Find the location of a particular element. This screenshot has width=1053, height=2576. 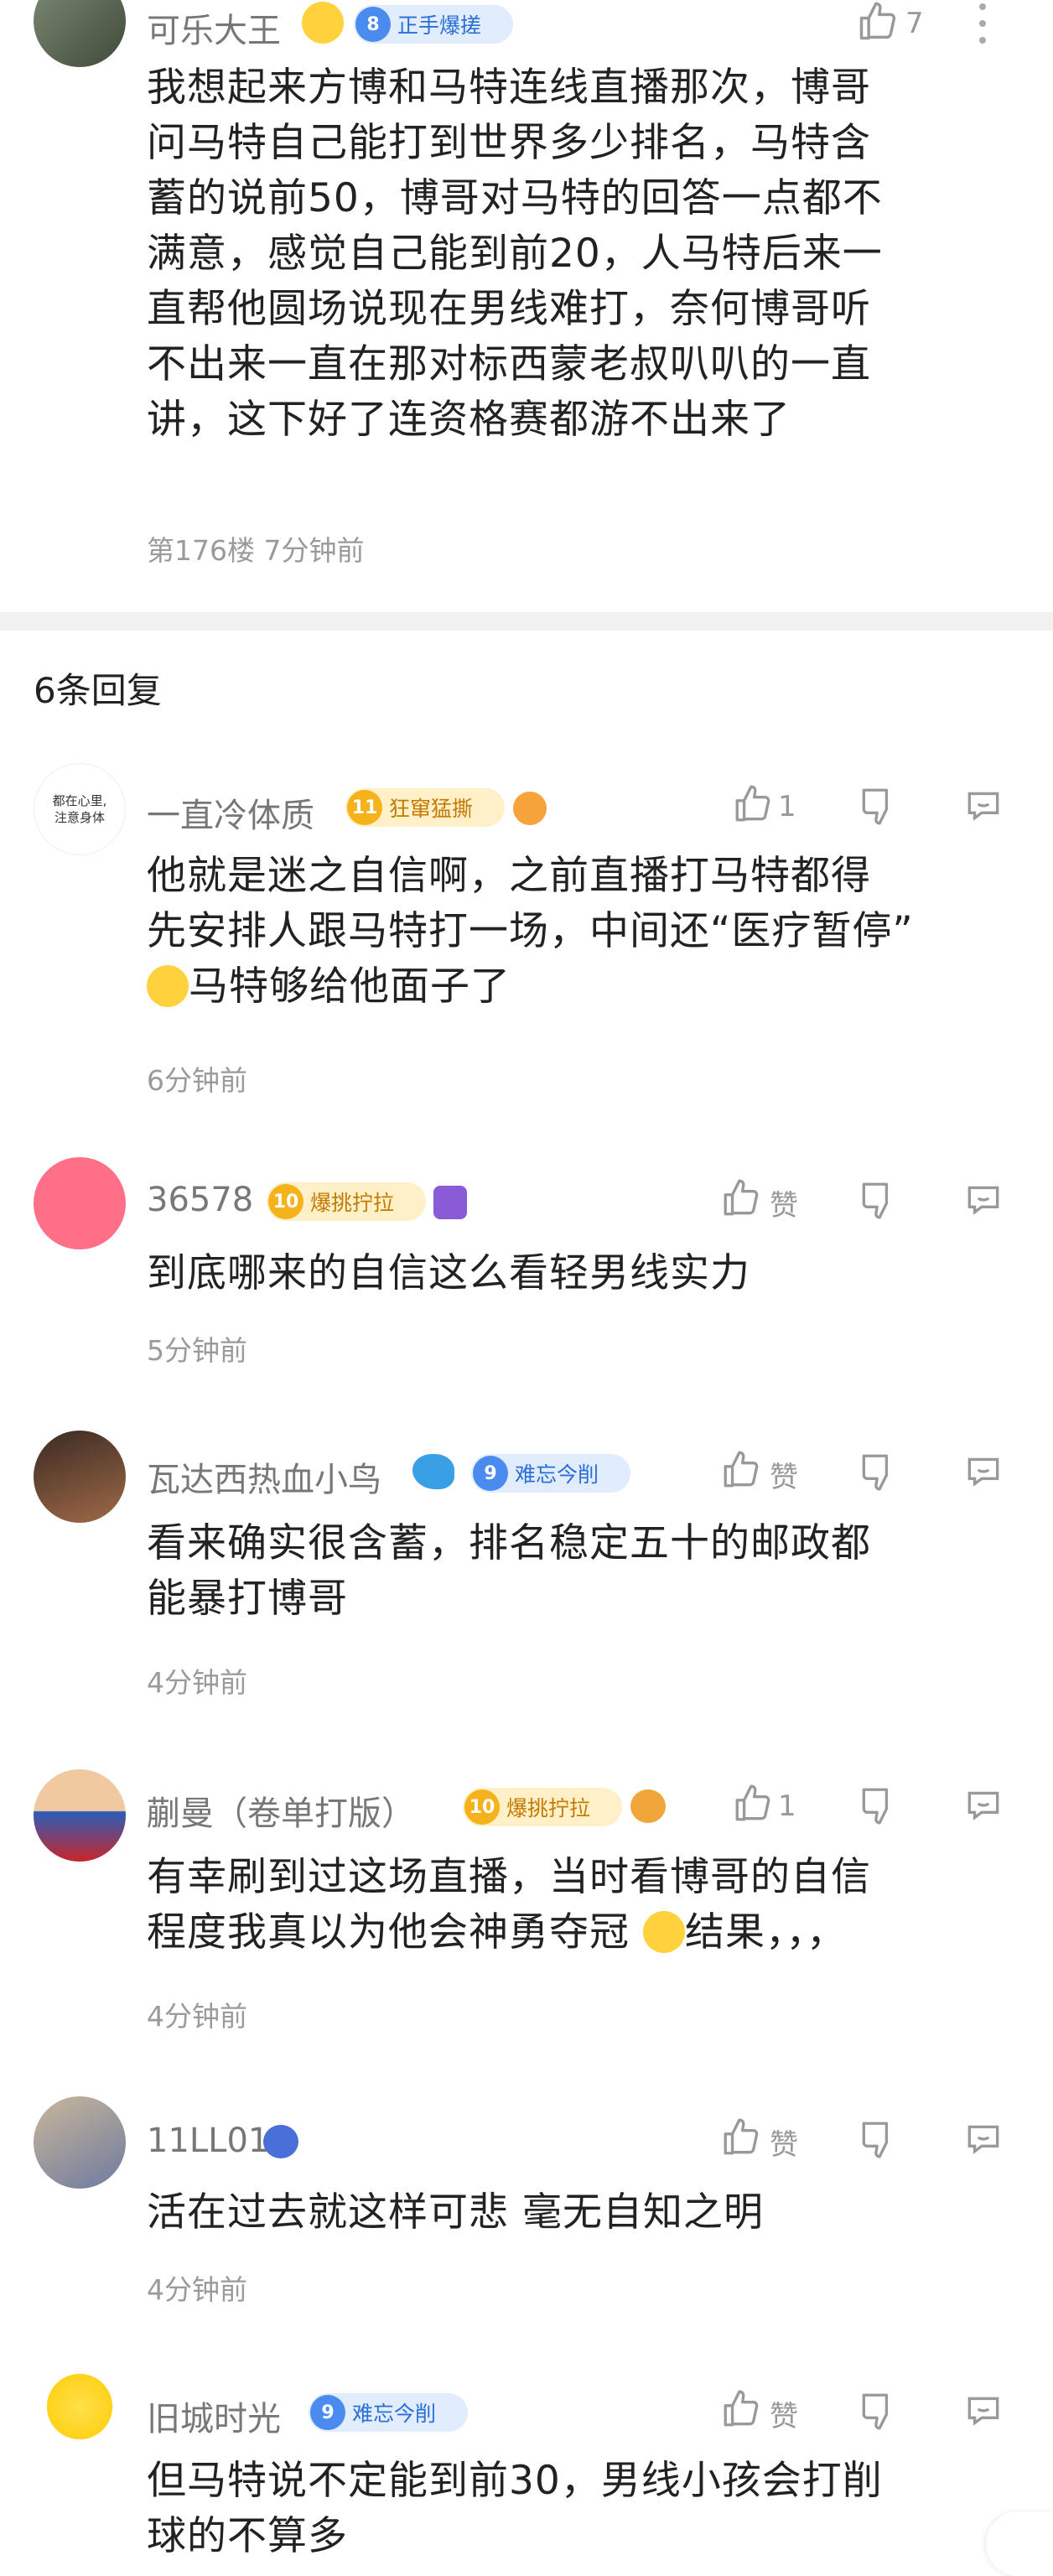

body-line: 蓄的说前50，博哥对马特的回答一点都不 is located at coordinates (515, 198).